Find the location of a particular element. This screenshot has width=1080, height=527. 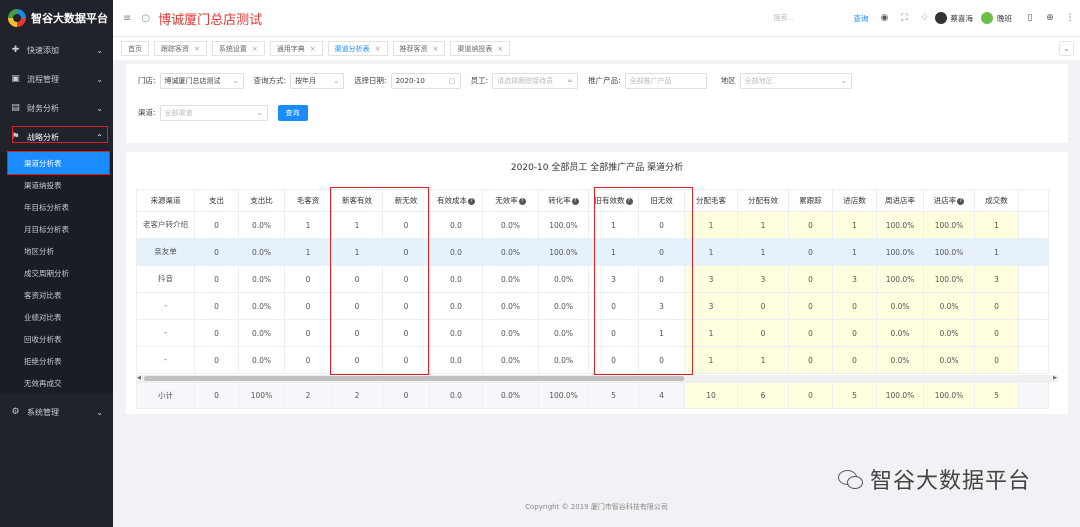

staff-label: 员工: is located at coordinates (479, 80).